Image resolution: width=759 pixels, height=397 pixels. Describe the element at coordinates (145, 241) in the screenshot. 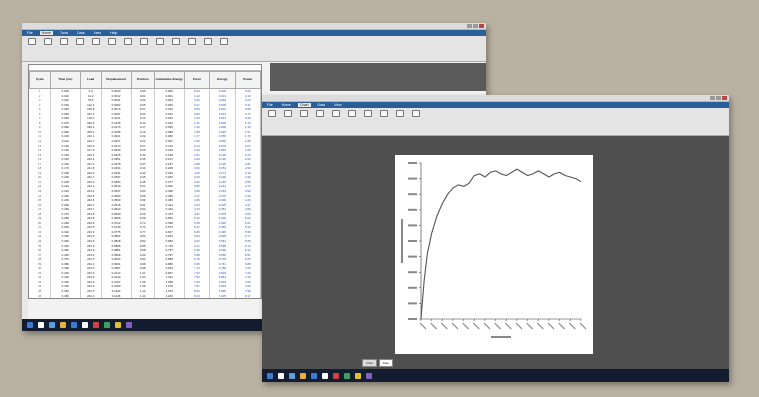

I see `table-row: 34 0.330 223.9 0.0828 0.82 0.680 6.02 0.561 5.95` at that location.